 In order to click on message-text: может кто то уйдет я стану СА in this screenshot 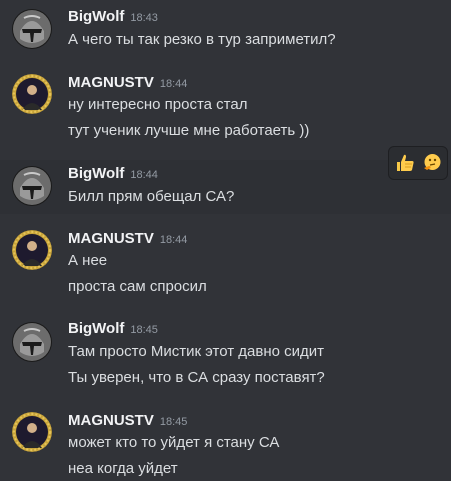, I will do `click(174, 442)`.